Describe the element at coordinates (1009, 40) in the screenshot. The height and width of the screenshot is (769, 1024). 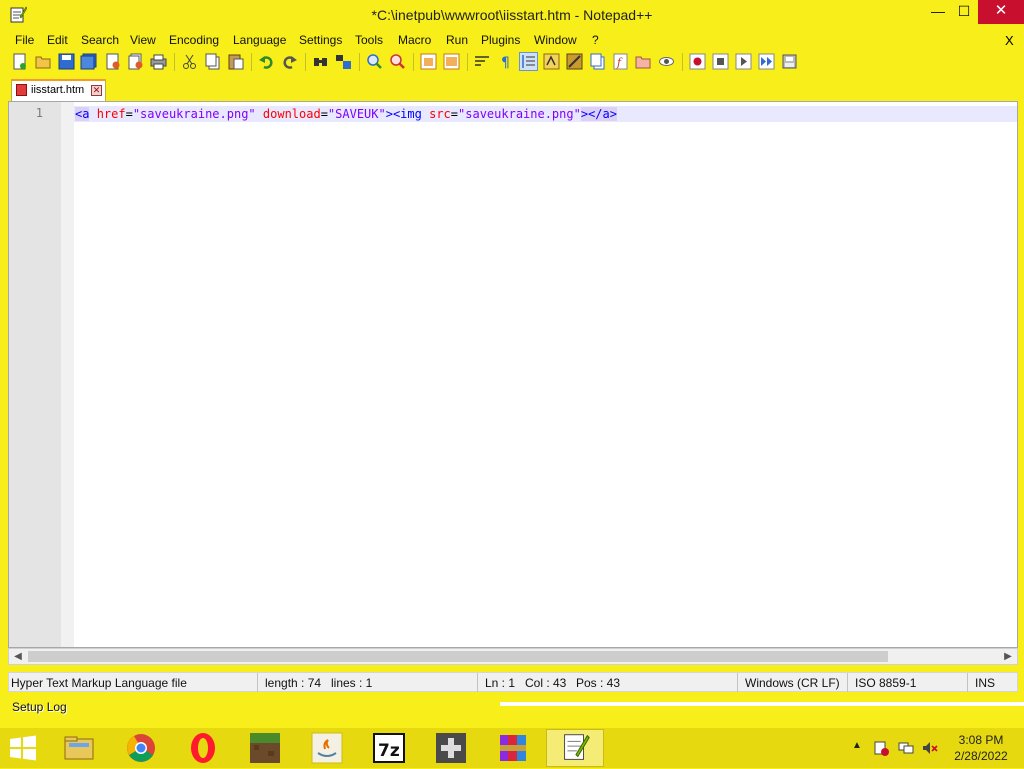
I see `close-document-button: X` at that location.